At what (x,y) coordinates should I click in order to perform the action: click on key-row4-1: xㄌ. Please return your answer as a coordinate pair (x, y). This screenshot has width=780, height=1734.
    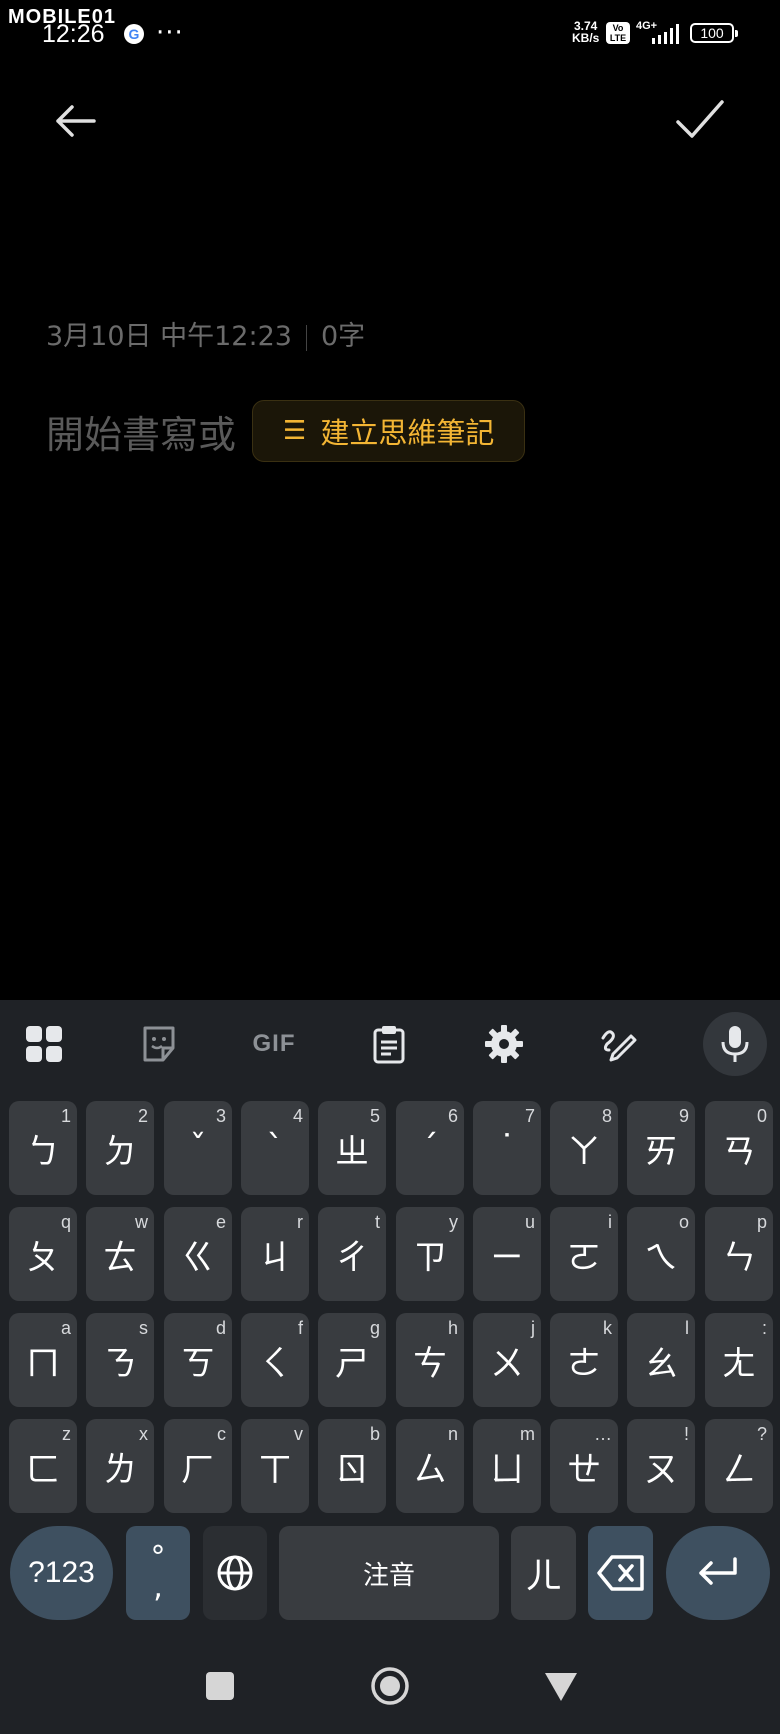
    Looking at the image, I should click on (120, 1466).